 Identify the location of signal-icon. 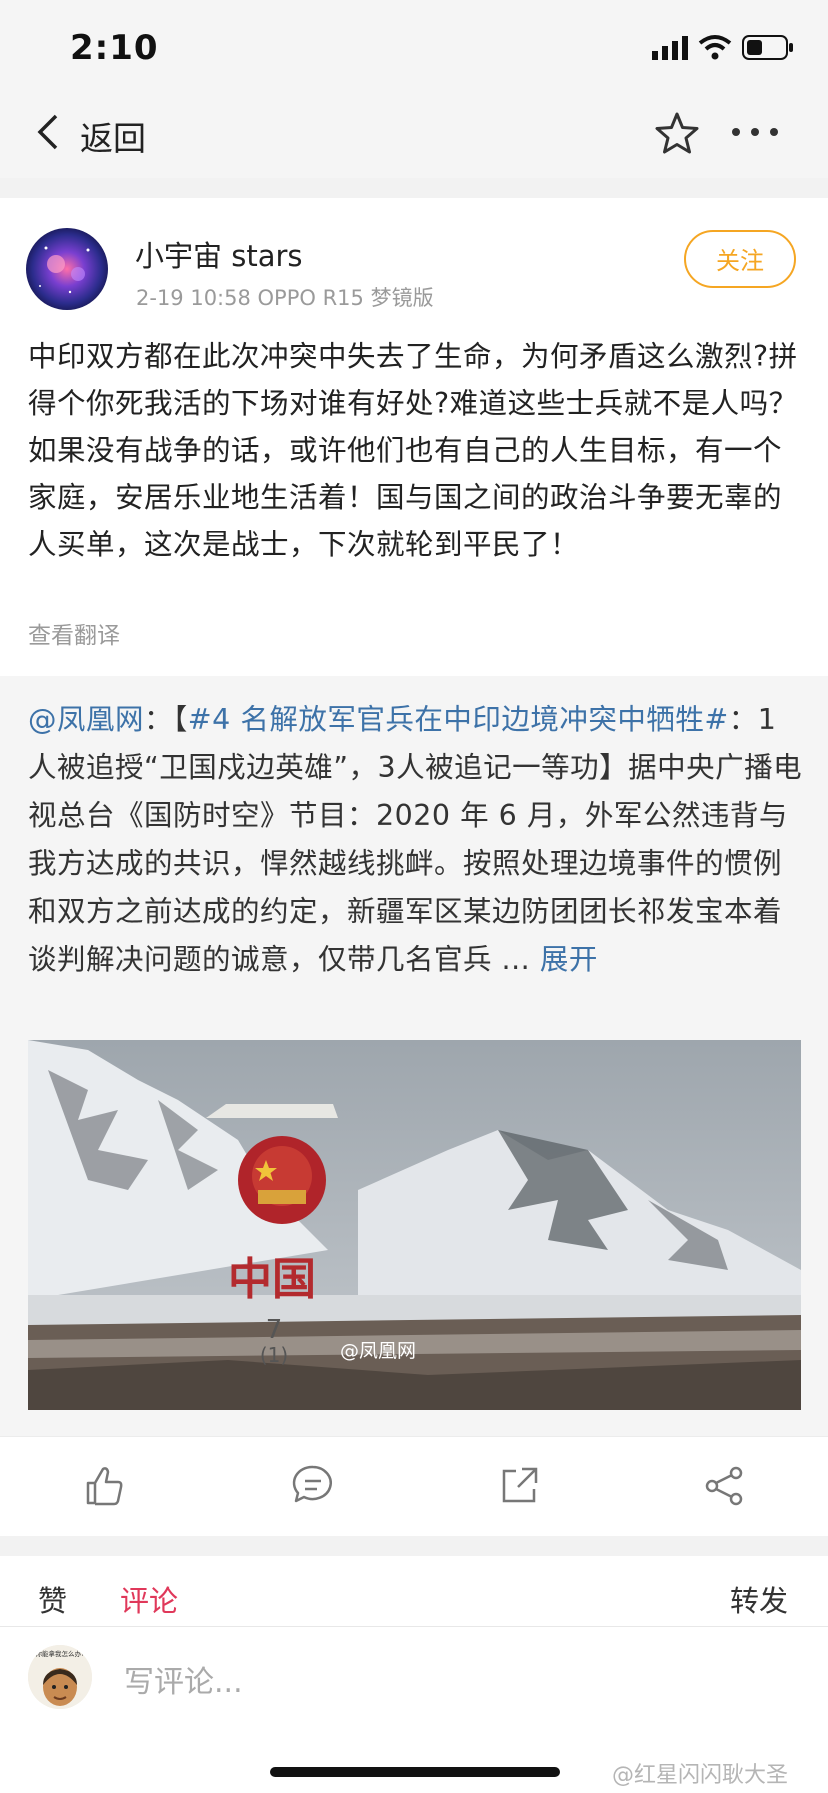
(670, 48).